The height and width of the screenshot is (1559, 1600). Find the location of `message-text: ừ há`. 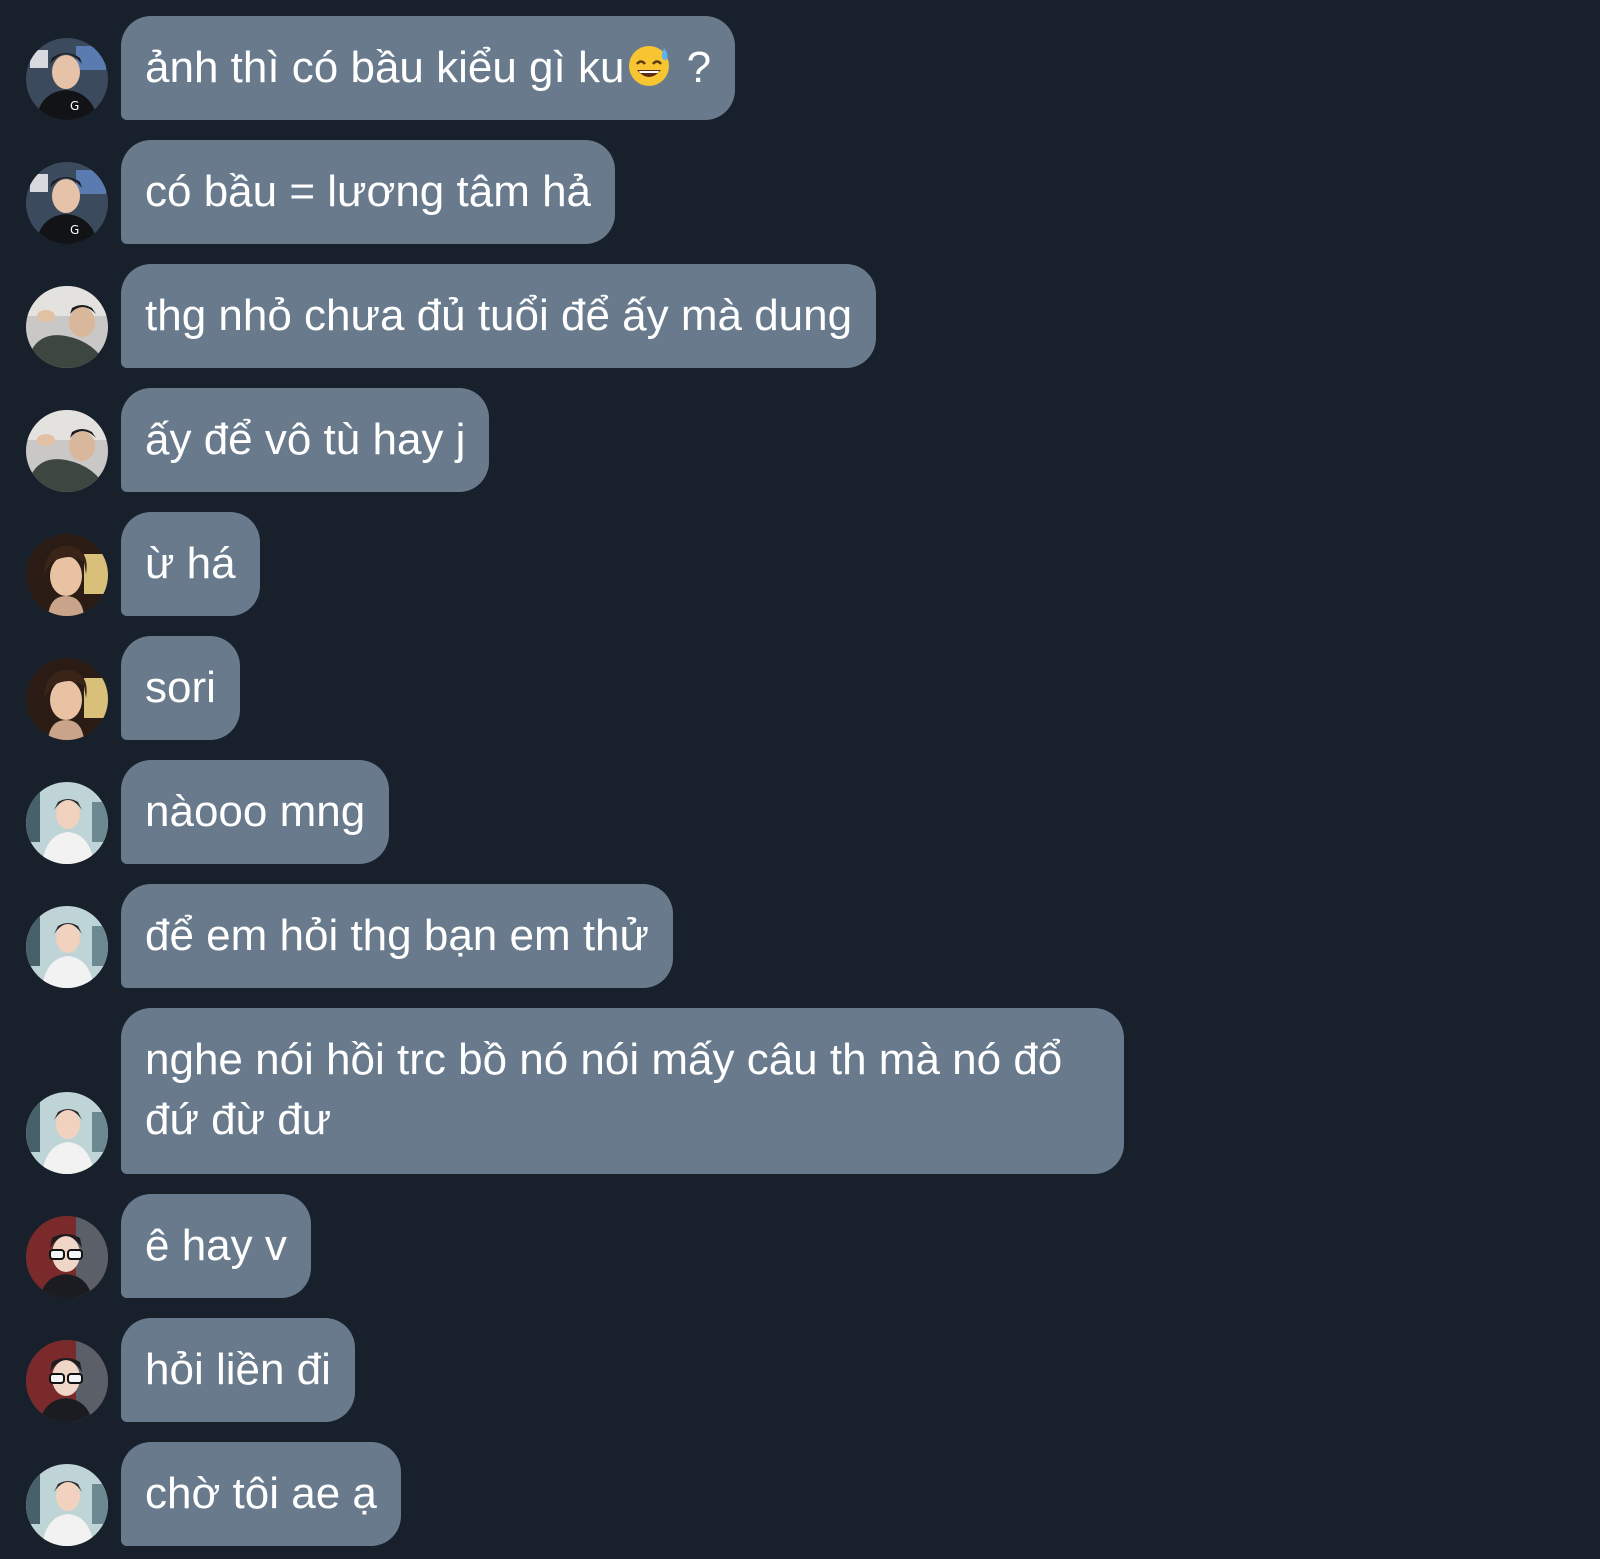

message-text: ừ há is located at coordinates (190, 563).